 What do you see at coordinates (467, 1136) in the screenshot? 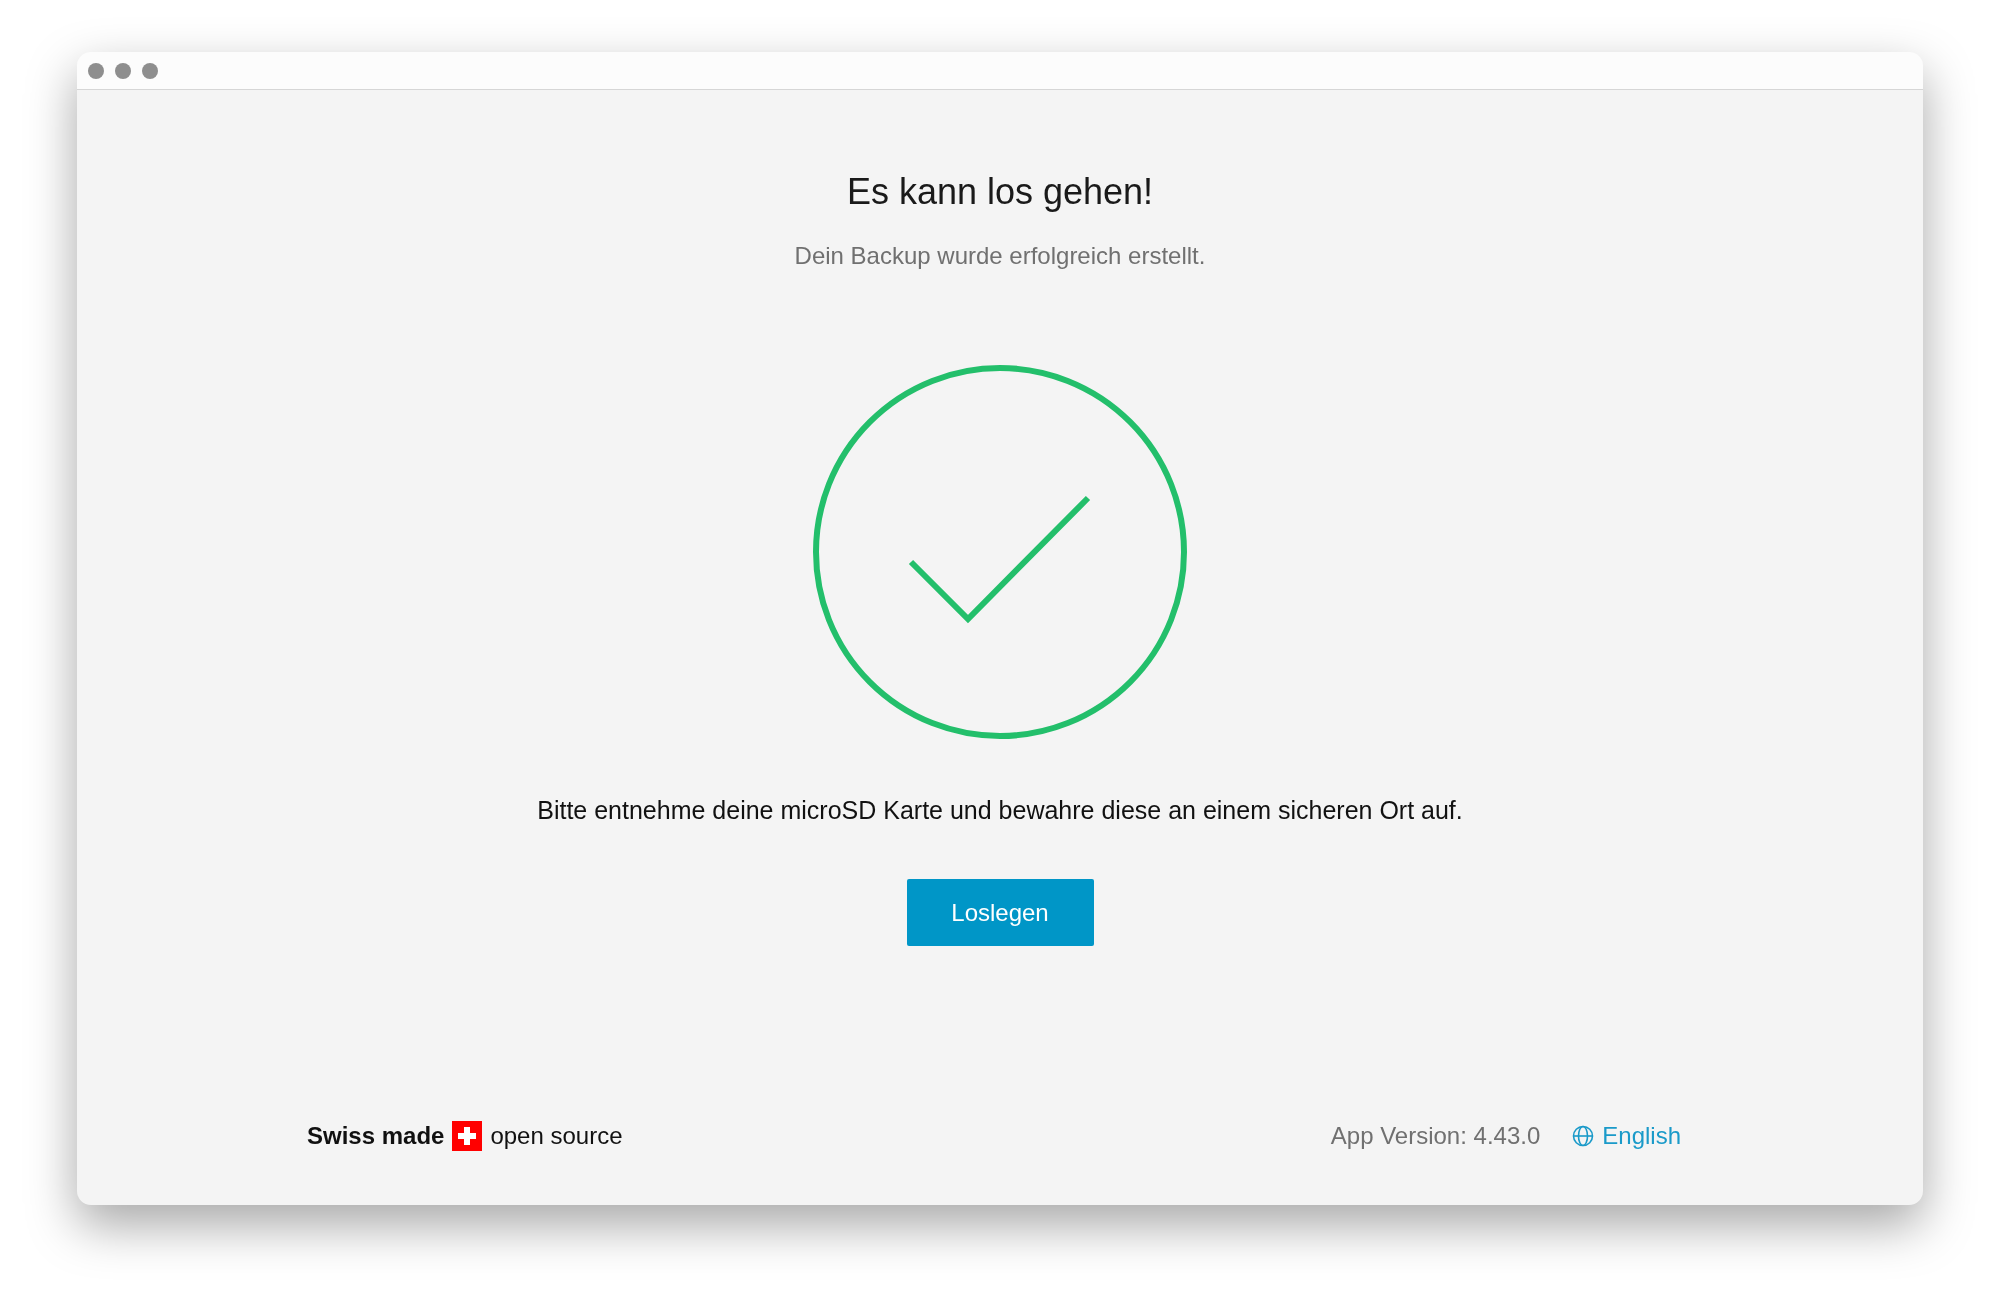
I see `swiss-flag-icon` at bounding box center [467, 1136].